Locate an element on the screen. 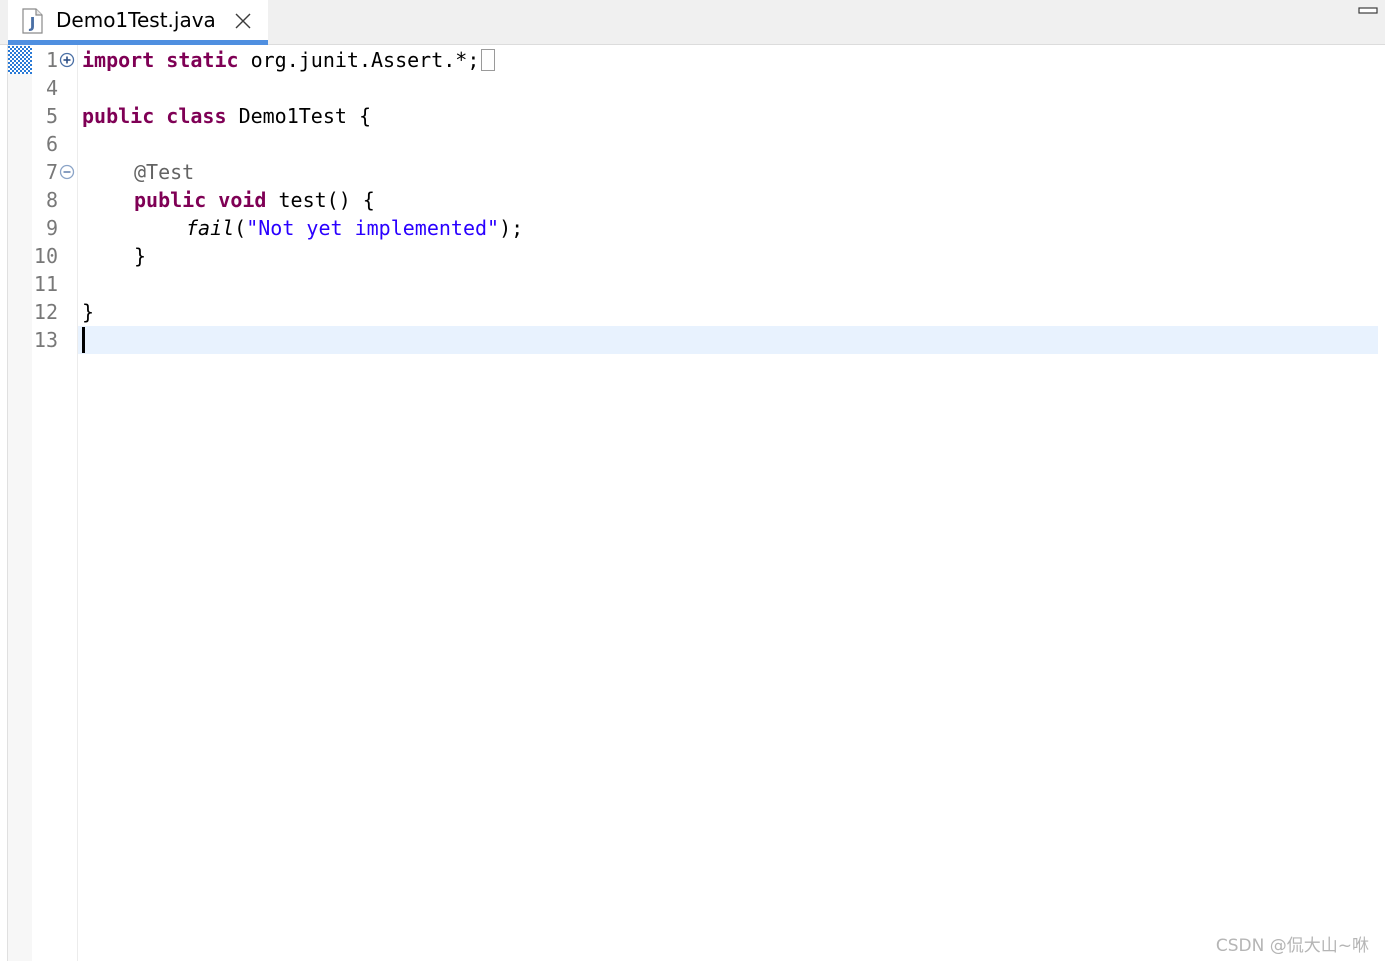 Image resolution: width=1385 pixels, height=961 pixels. method-call: fail is located at coordinates (210, 228).